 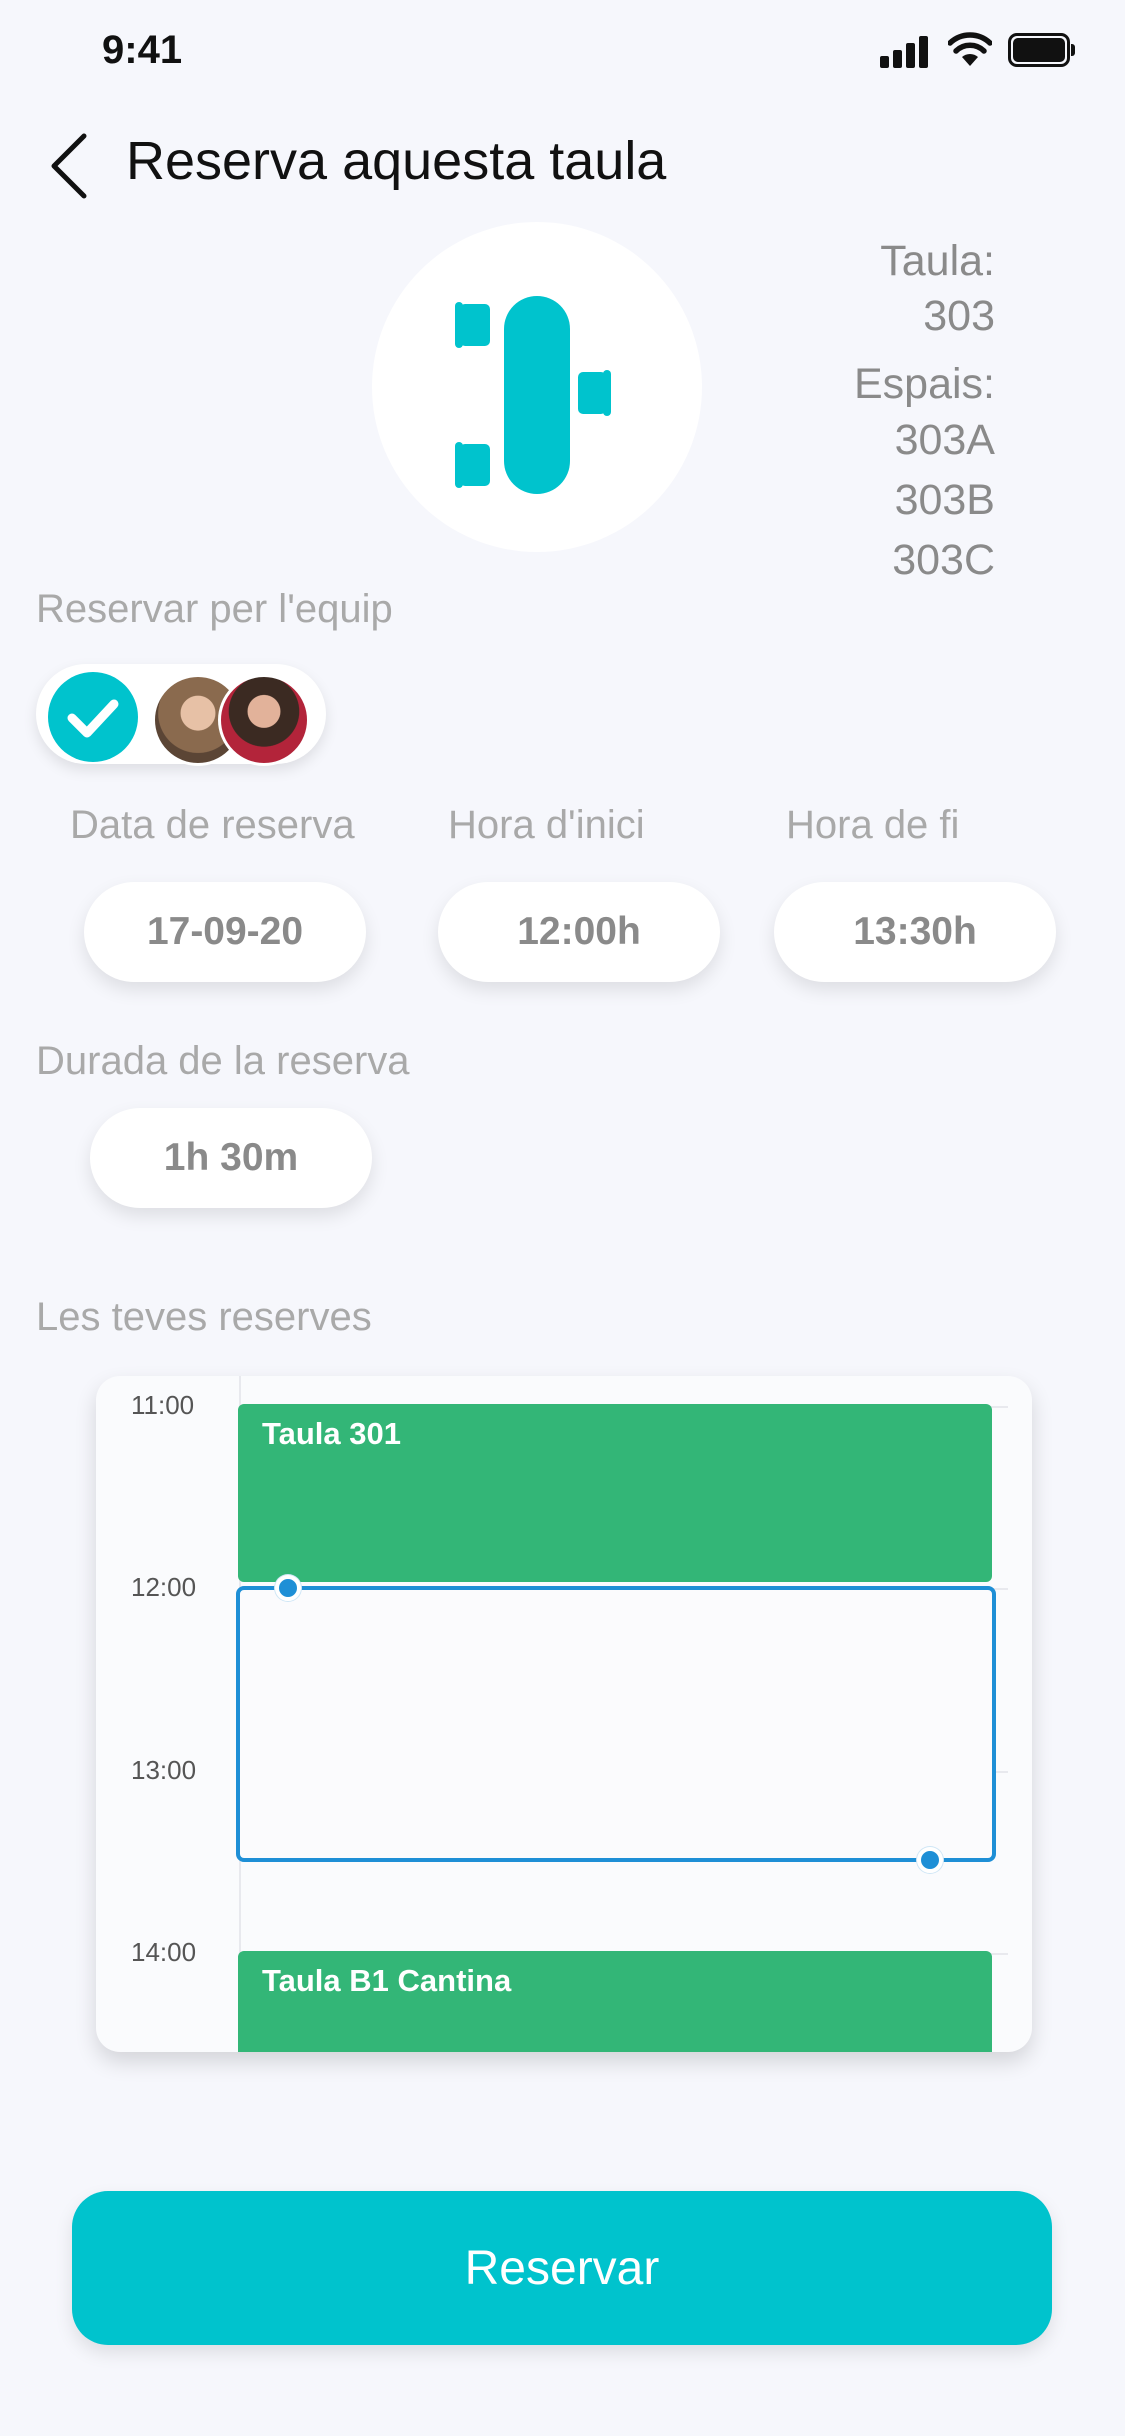 What do you see at coordinates (70, 166) in the screenshot?
I see `back-icon` at bounding box center [70, 166].